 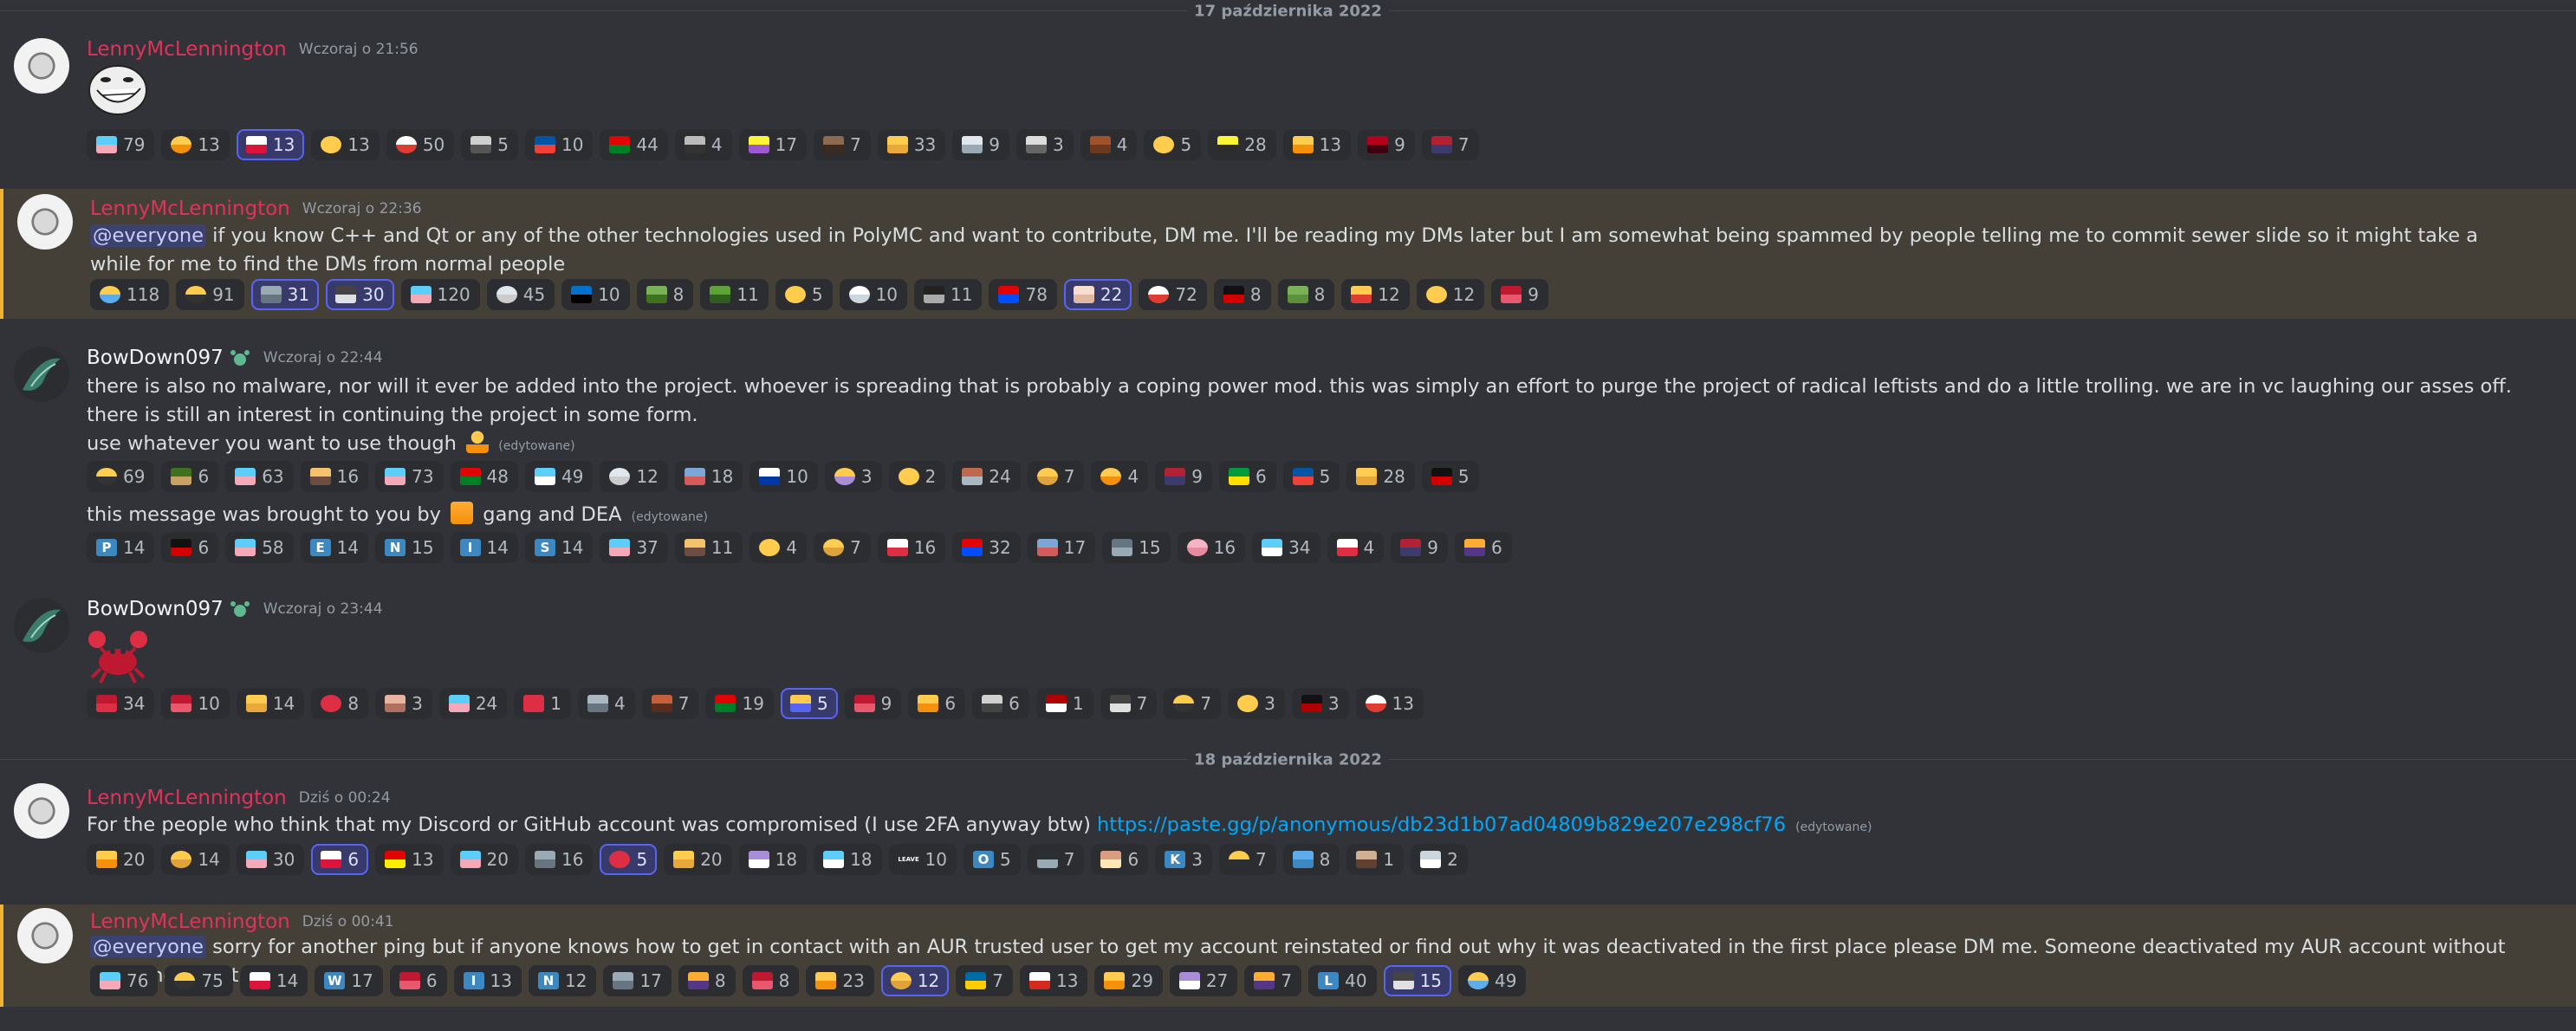 What do you see at coordinates (488, 980) in the screenshot?
I see `reaction-letter-i: I 13` at bounding box center [488, 980].